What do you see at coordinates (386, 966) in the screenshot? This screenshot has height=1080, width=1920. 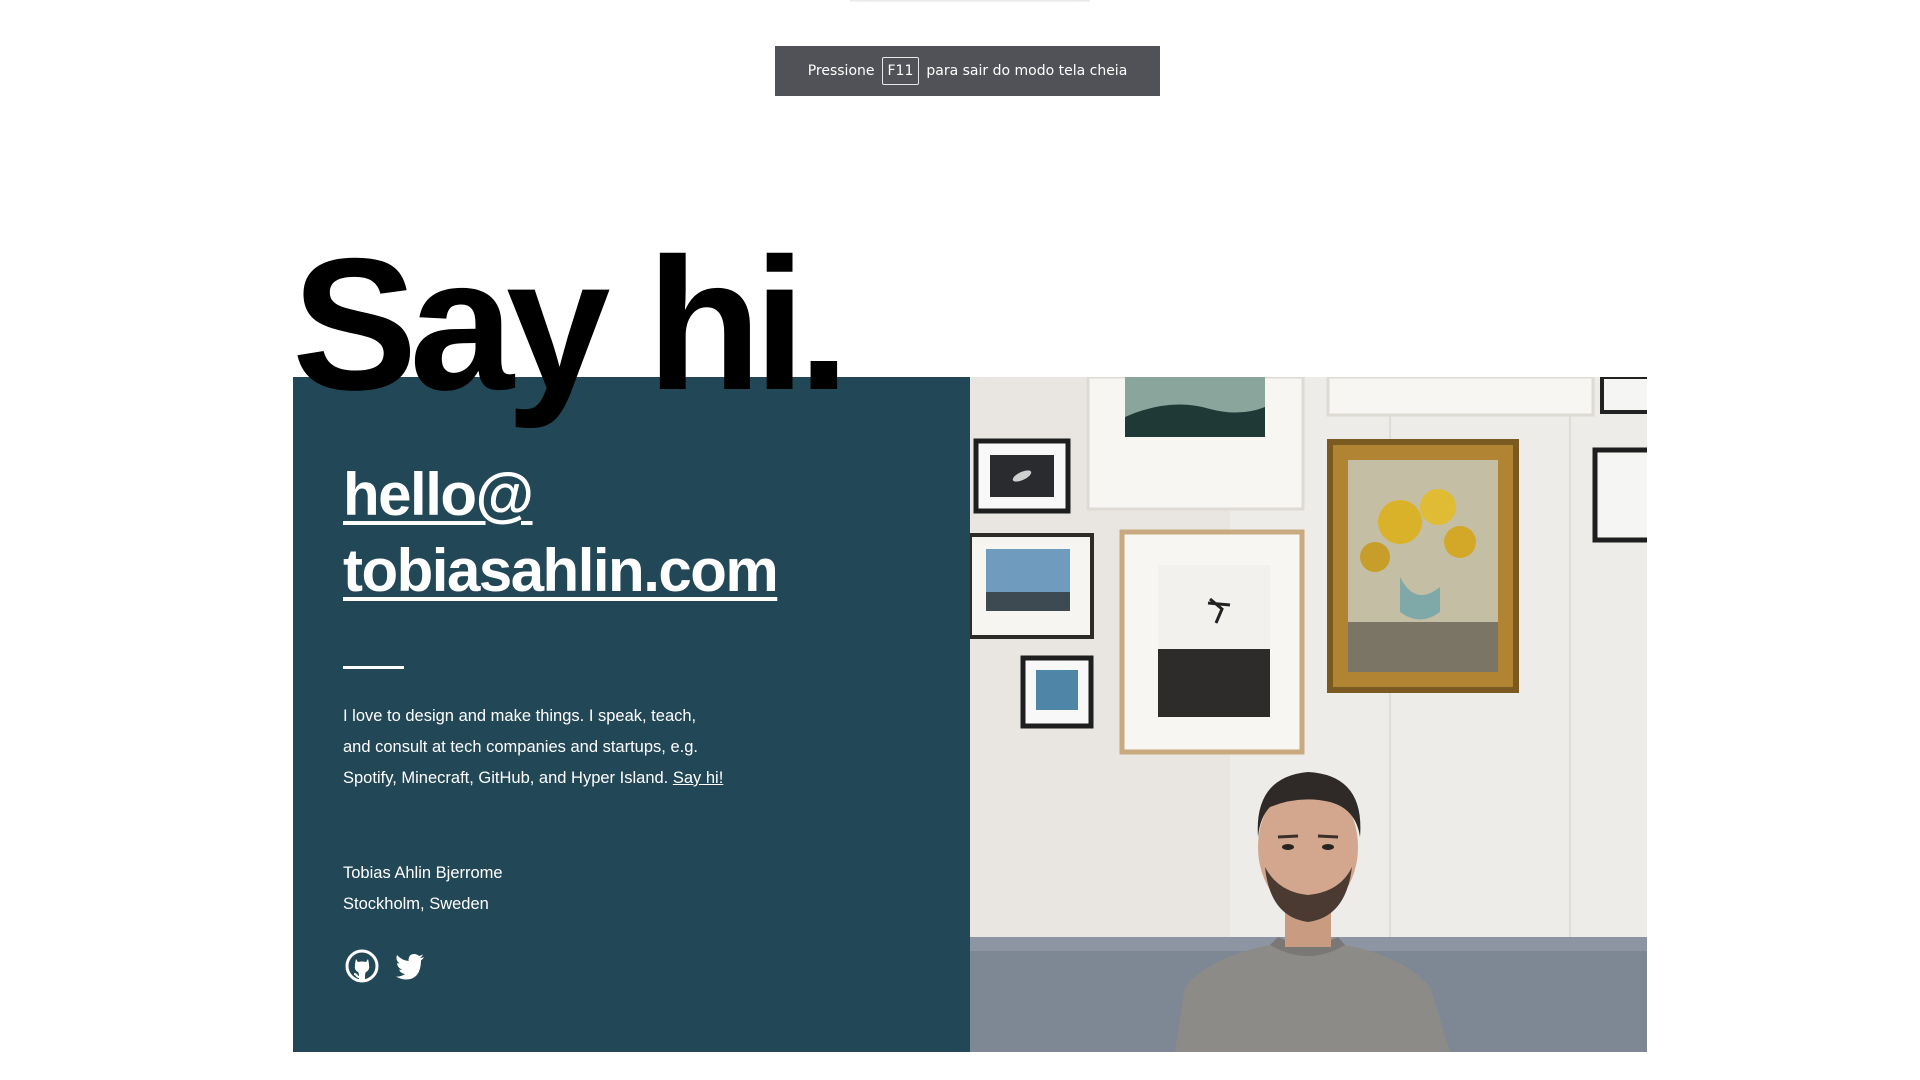 I see `social-links` at bounding box center [386, 966].